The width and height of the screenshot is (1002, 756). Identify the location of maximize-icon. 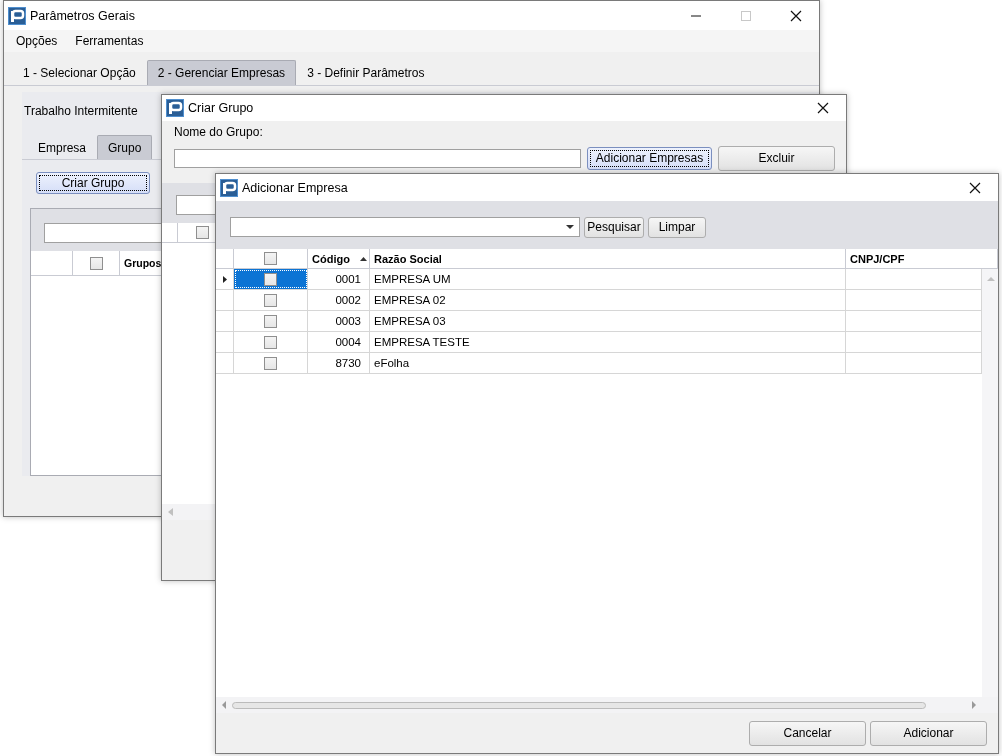
(746, 15).